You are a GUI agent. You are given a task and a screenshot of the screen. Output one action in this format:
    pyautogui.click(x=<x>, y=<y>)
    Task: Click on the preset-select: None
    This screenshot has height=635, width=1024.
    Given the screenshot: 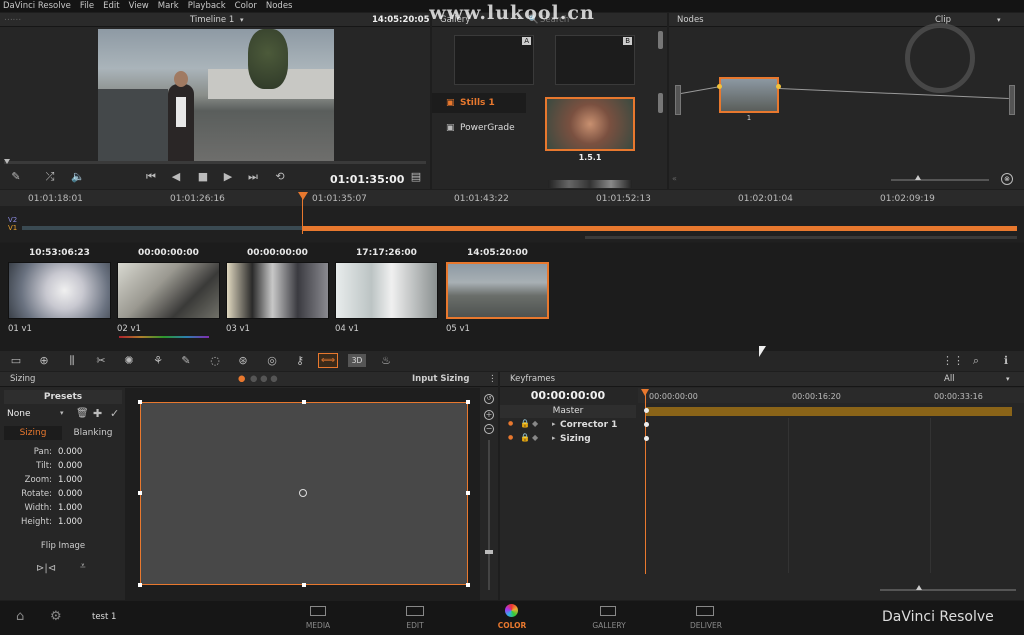 What is the action you would take?
    pyautogui.click(x=18, y=414)
    